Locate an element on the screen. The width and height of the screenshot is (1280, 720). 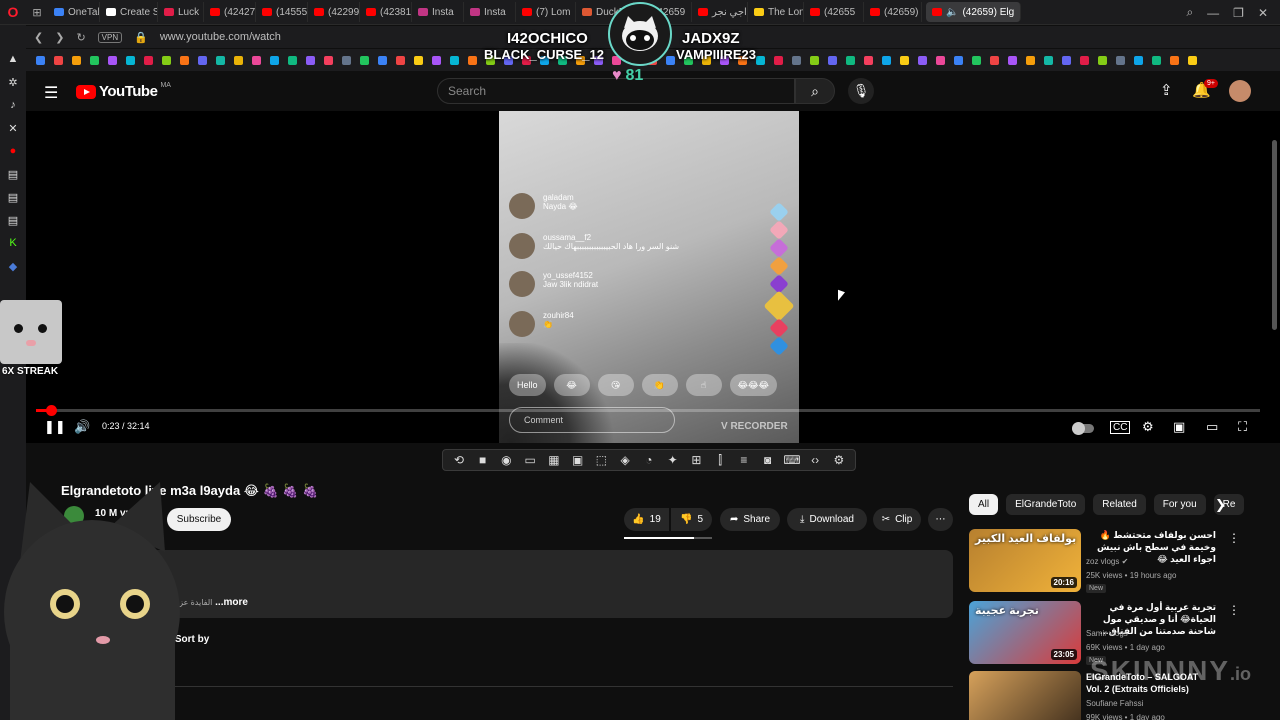
search-button: ⌕ is located at coordinates (815, 91).